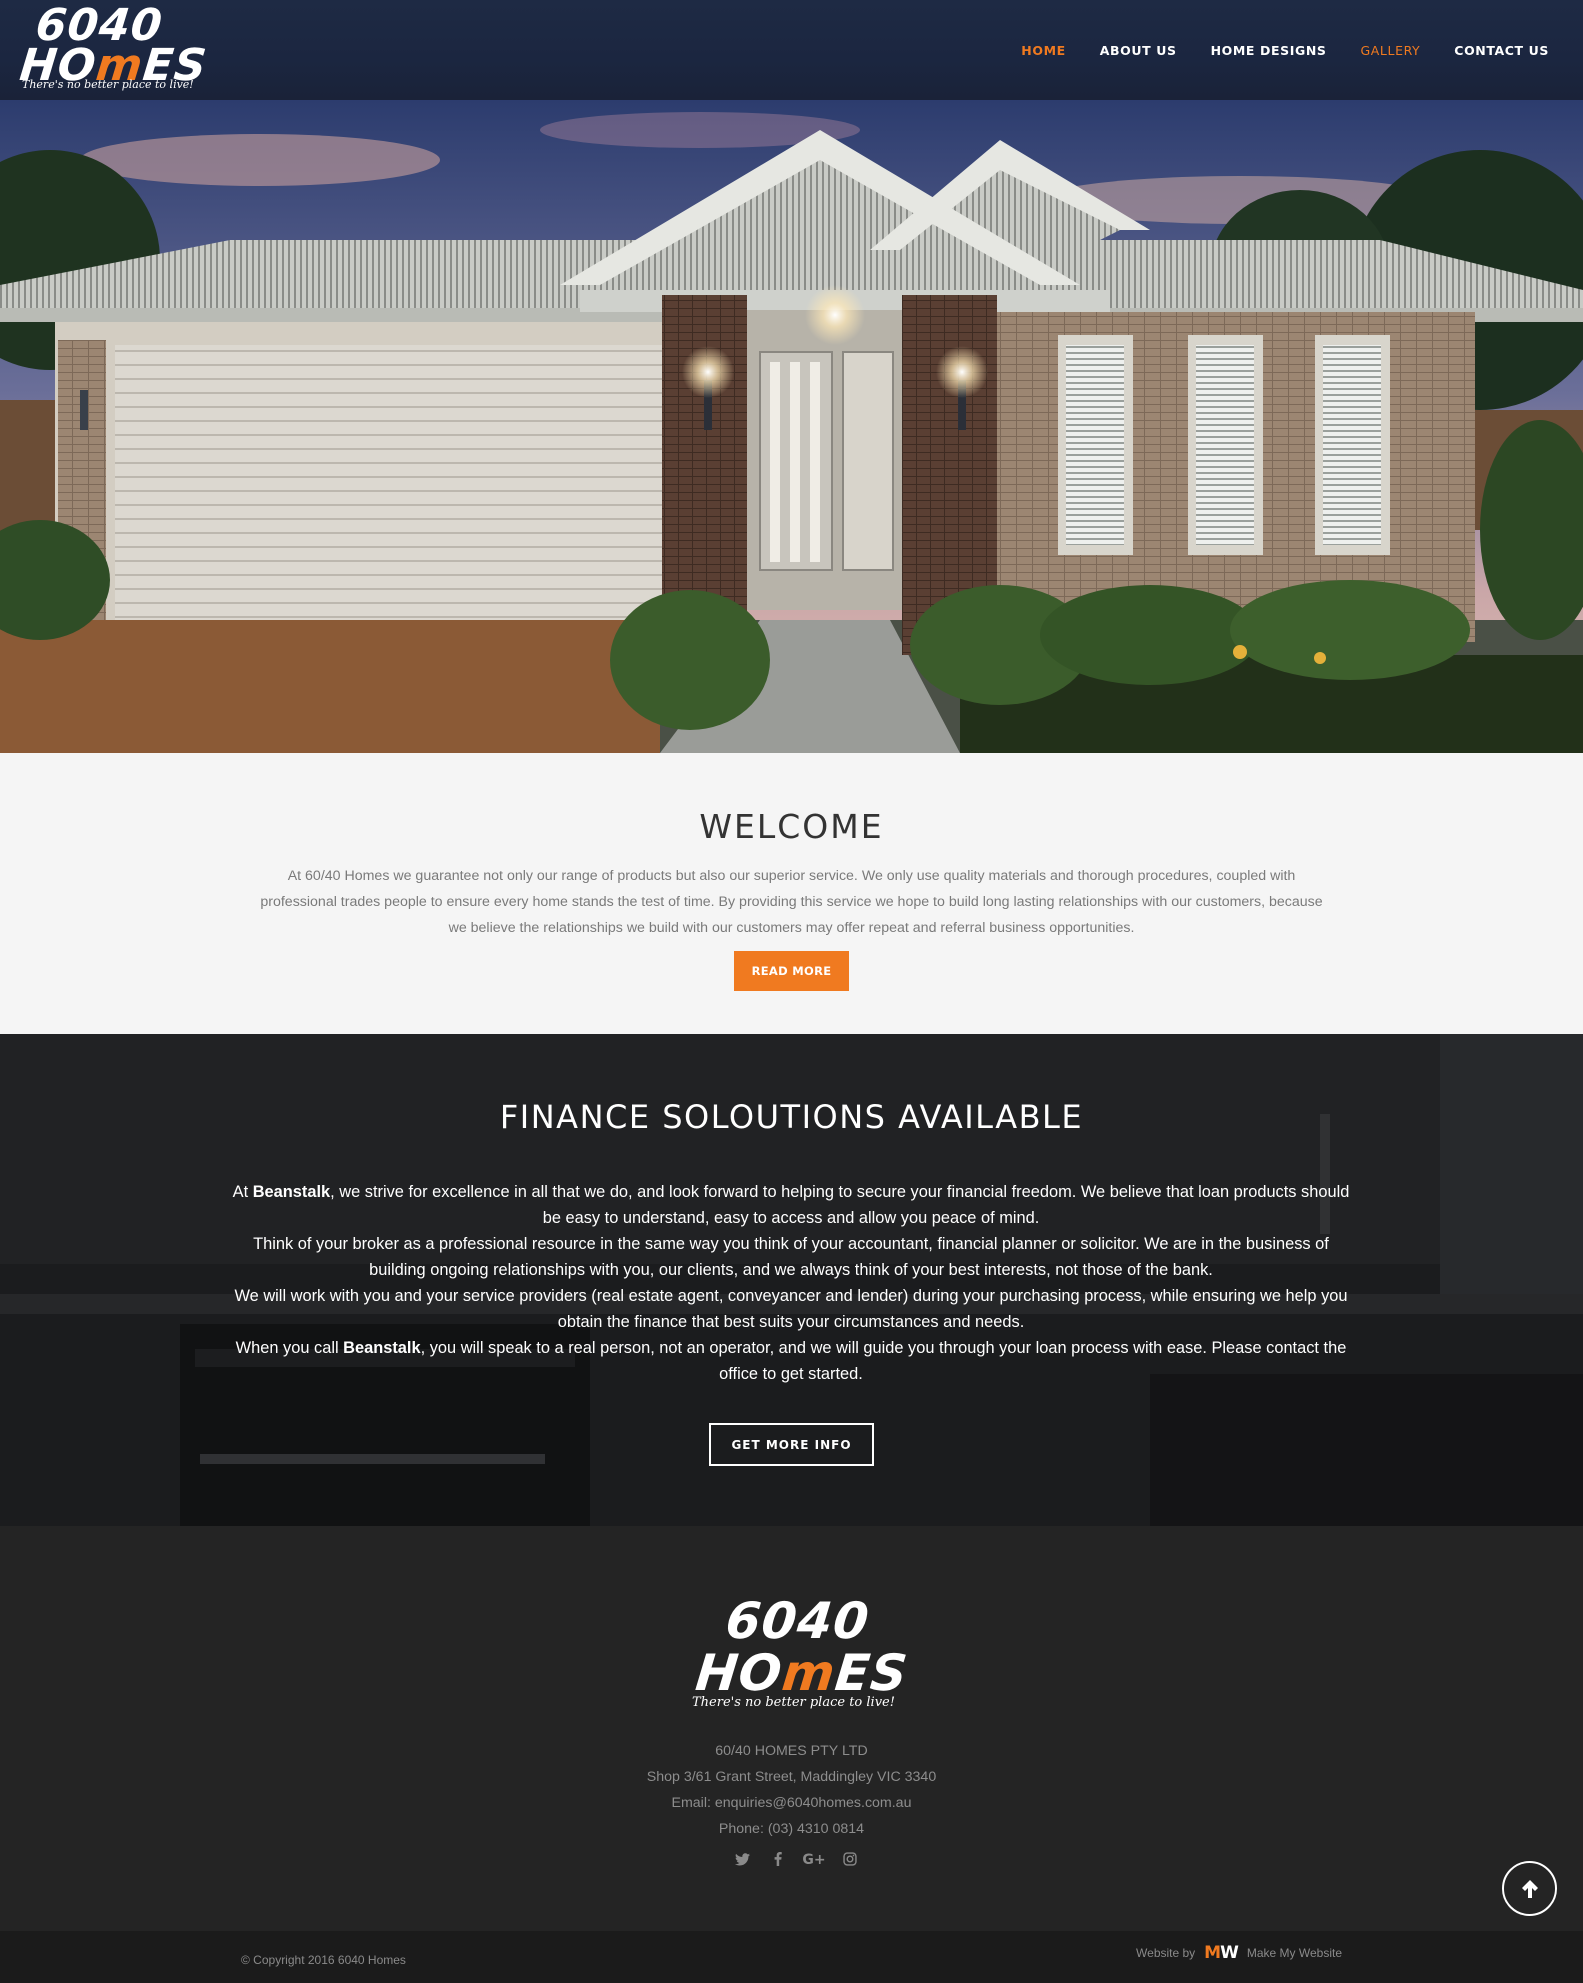 The width and height of the screenshot is (1583, 1983). I want to click on nav-home: HOME, so click(1043, 50).